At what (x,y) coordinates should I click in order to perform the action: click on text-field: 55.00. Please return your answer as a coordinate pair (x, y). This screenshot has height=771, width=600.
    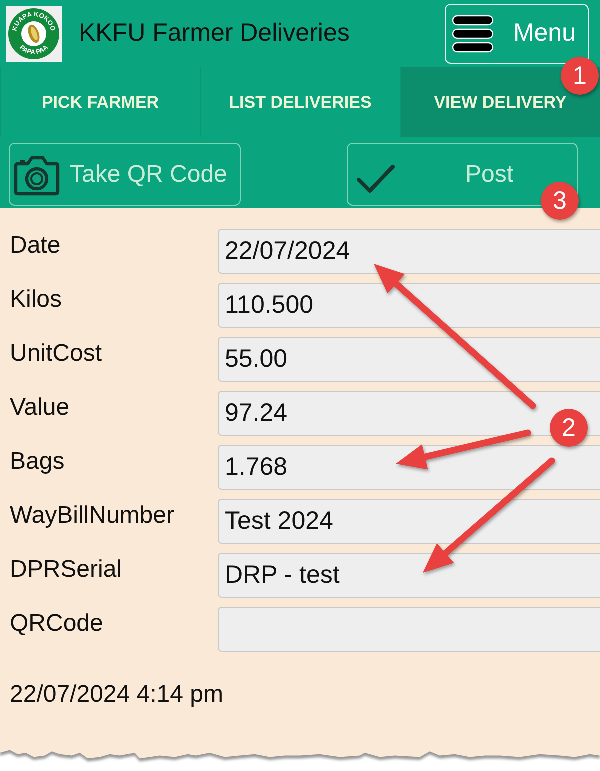
    Looking at the image, I should click on (409, 359).